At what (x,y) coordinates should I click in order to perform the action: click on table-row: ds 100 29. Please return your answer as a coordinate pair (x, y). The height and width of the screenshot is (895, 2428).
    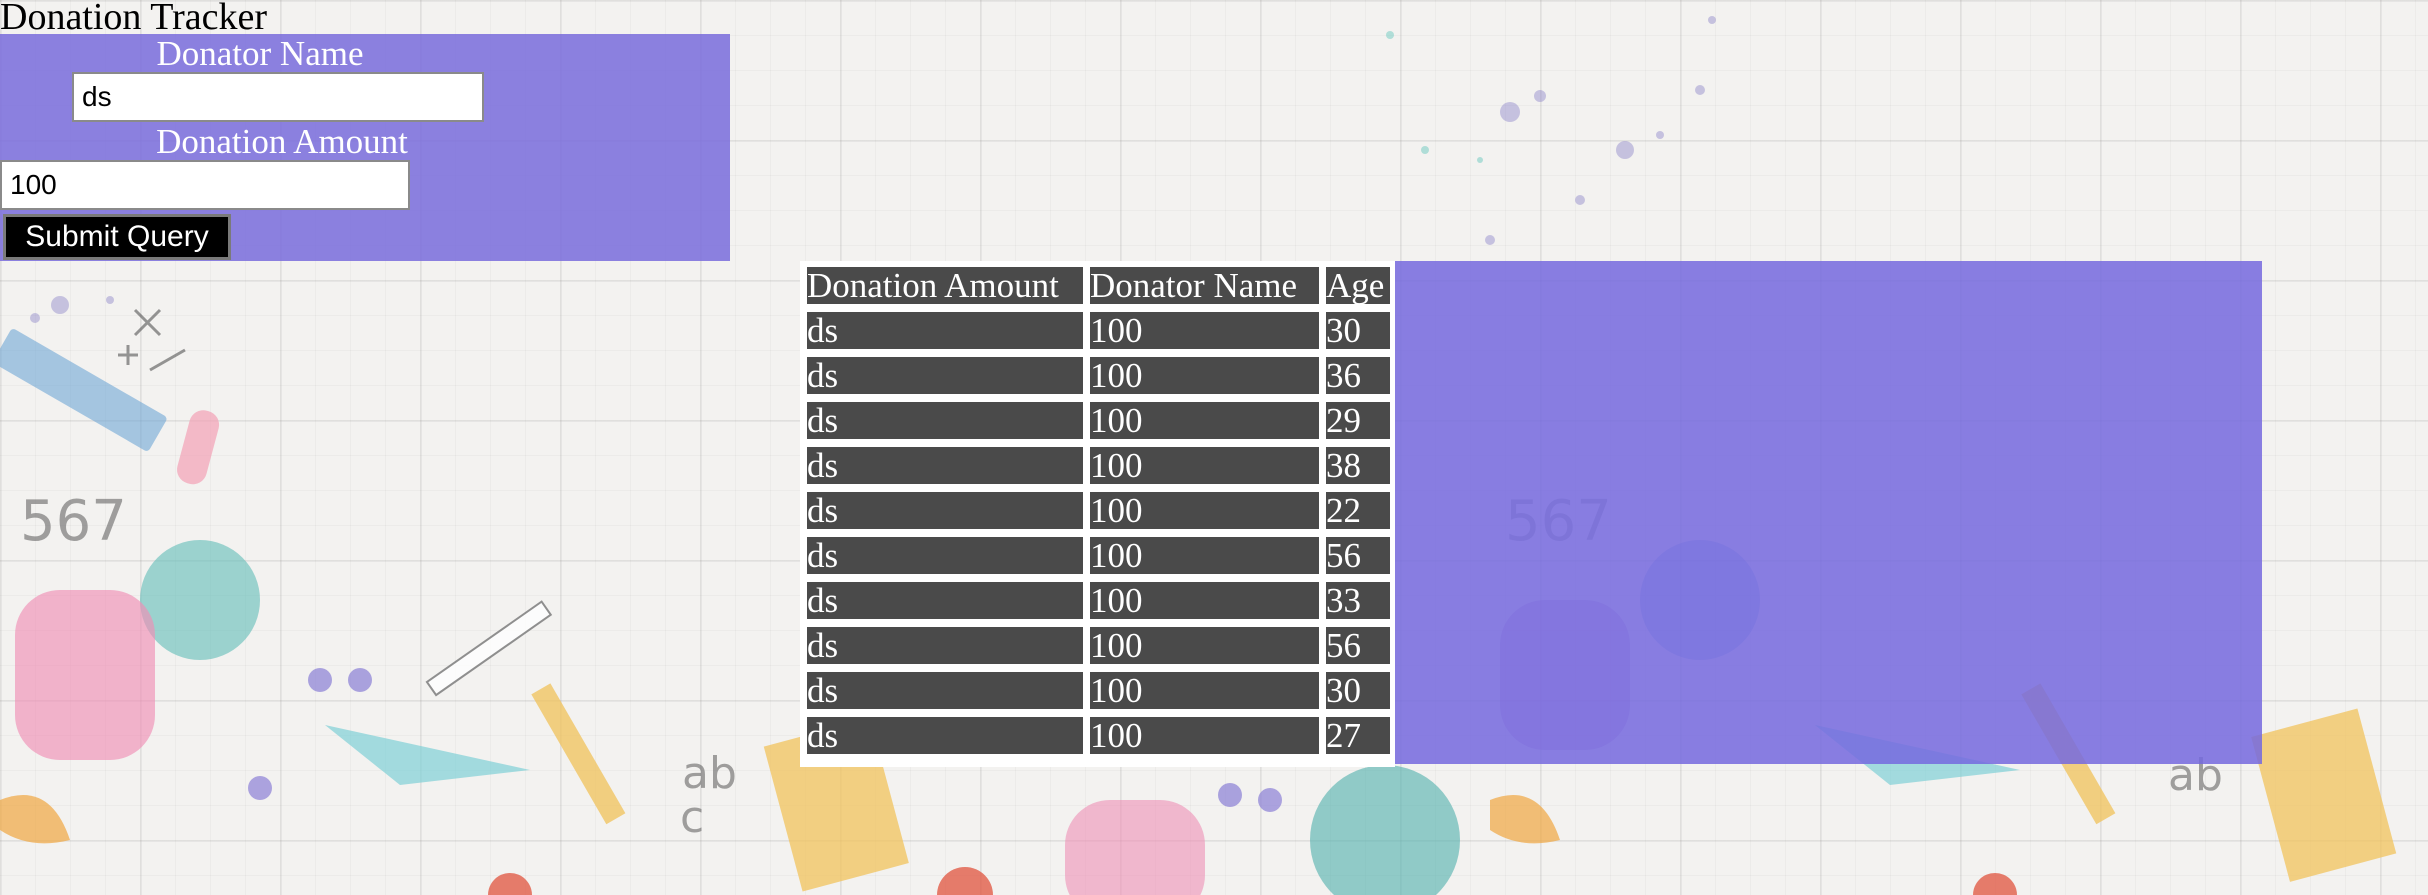
    Looking at the image, I should click on (1098, 420).